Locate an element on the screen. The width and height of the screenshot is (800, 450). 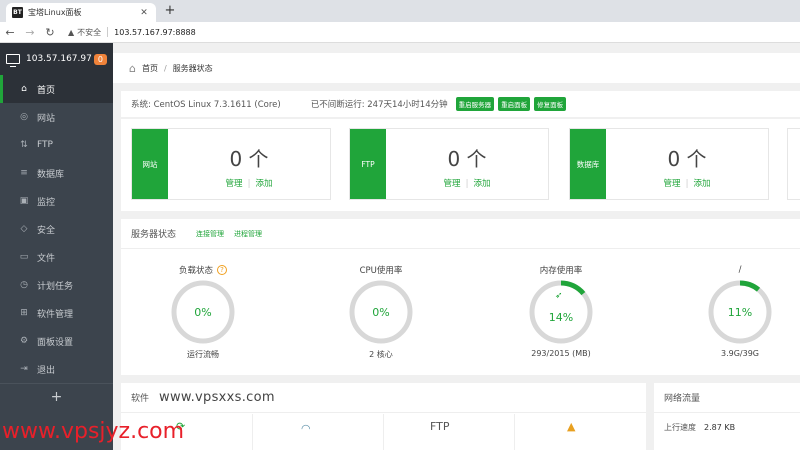
restart-server-button: 重启服务器 is located at coordinates (475, 104).